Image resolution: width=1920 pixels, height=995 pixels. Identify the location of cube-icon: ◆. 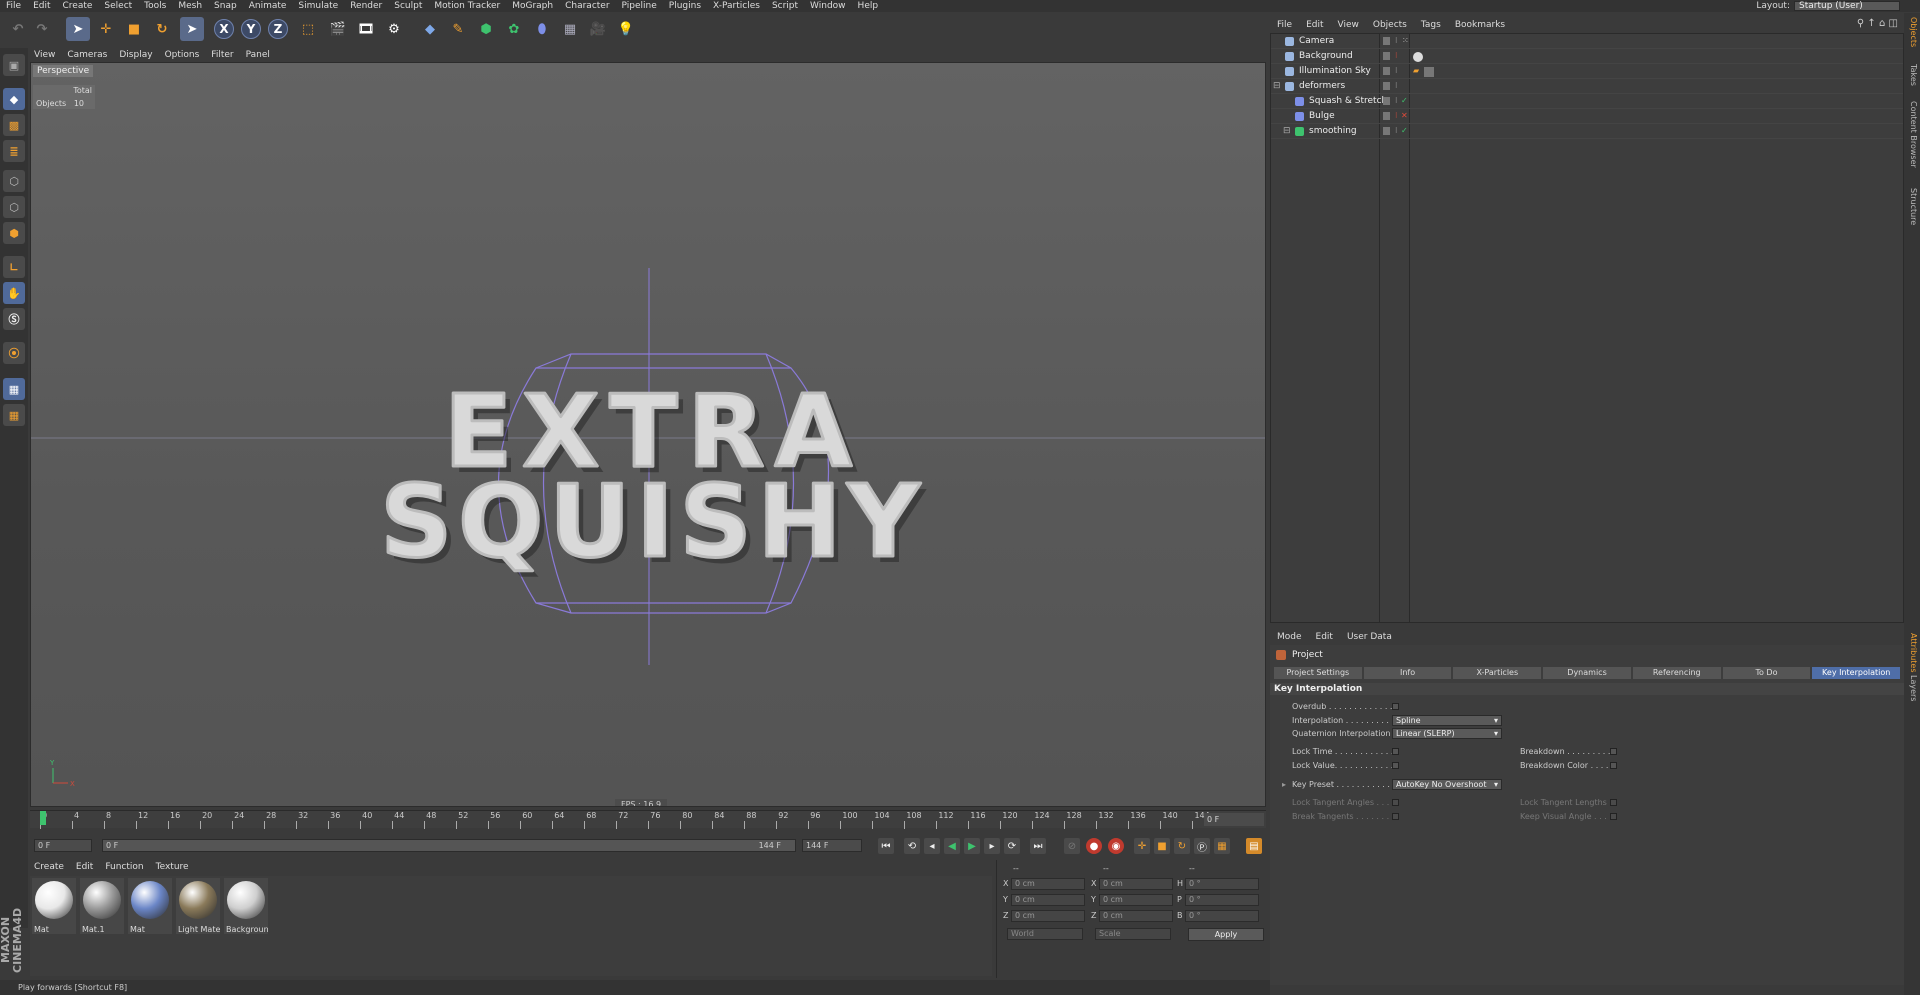
(430, 29).